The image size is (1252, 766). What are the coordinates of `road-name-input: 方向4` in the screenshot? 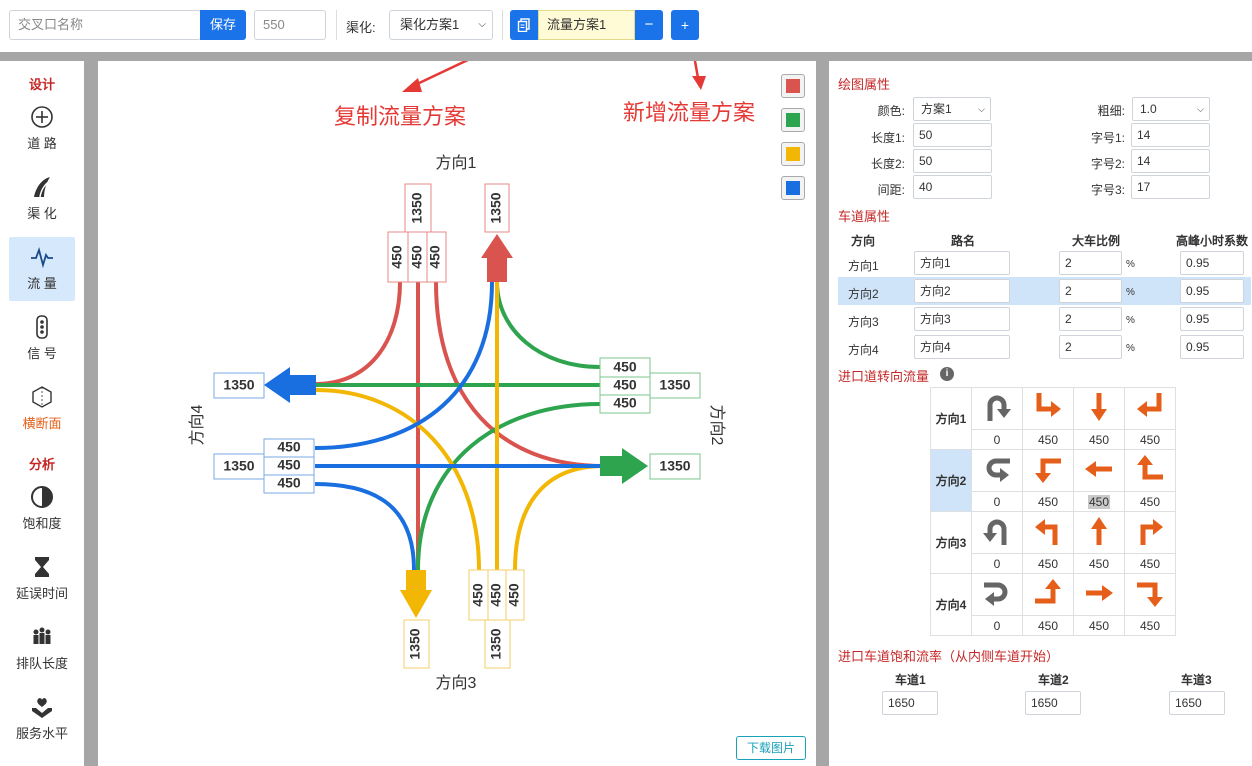 It's located at (962, 347).